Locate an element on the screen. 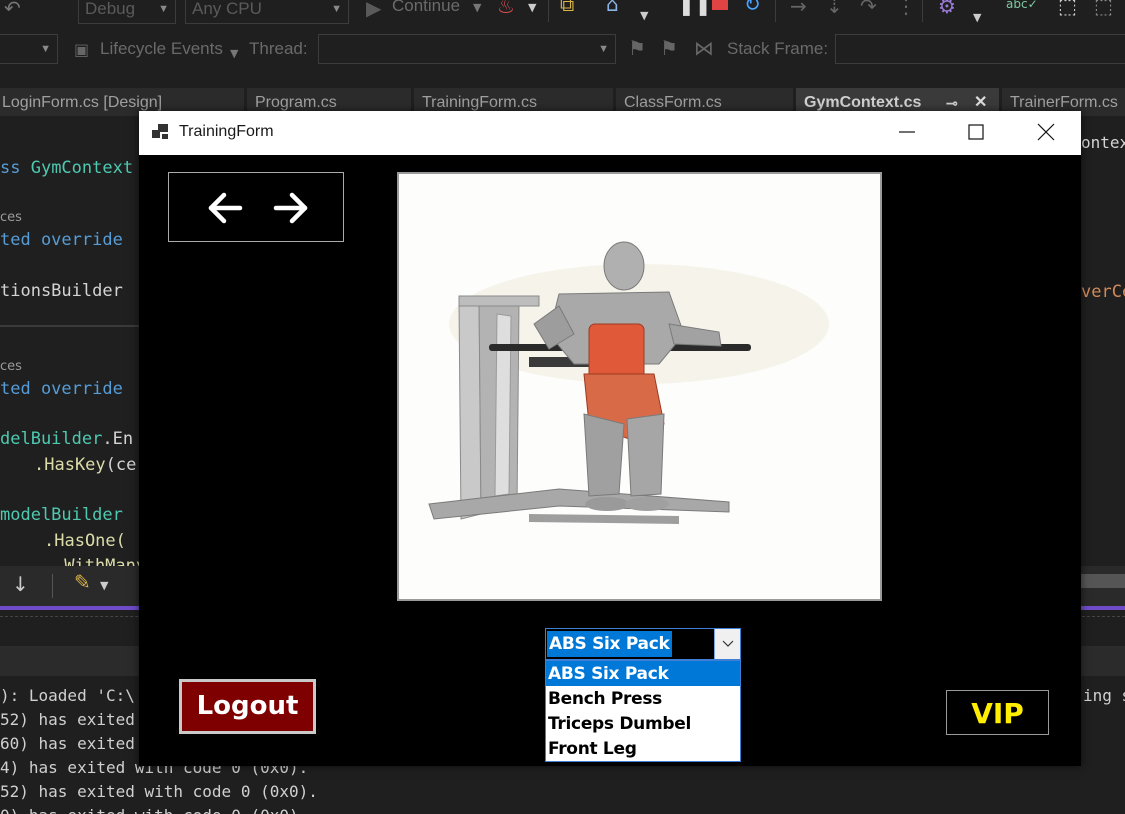  exercise-illustration is located at coordinates (628, 382).